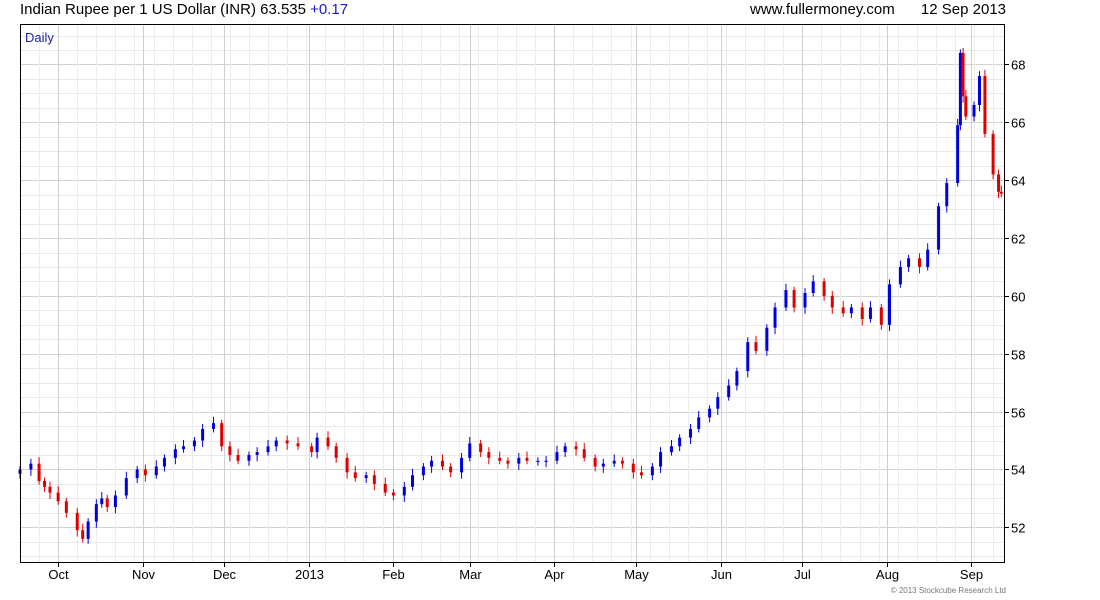  Describe the element at coordinates (554, 574) in the screenshot. I see `x-tick-label: Apr` at that location.